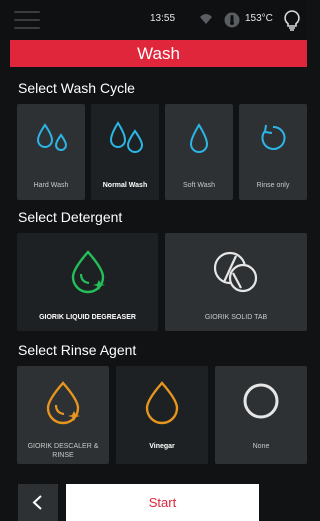 Image resolution: width=320 pixels, height=521 pixels. What do you see at coordinates (206, 19) in the screenshot?
I see `wifi-icon` at bounding box center [206, 19].